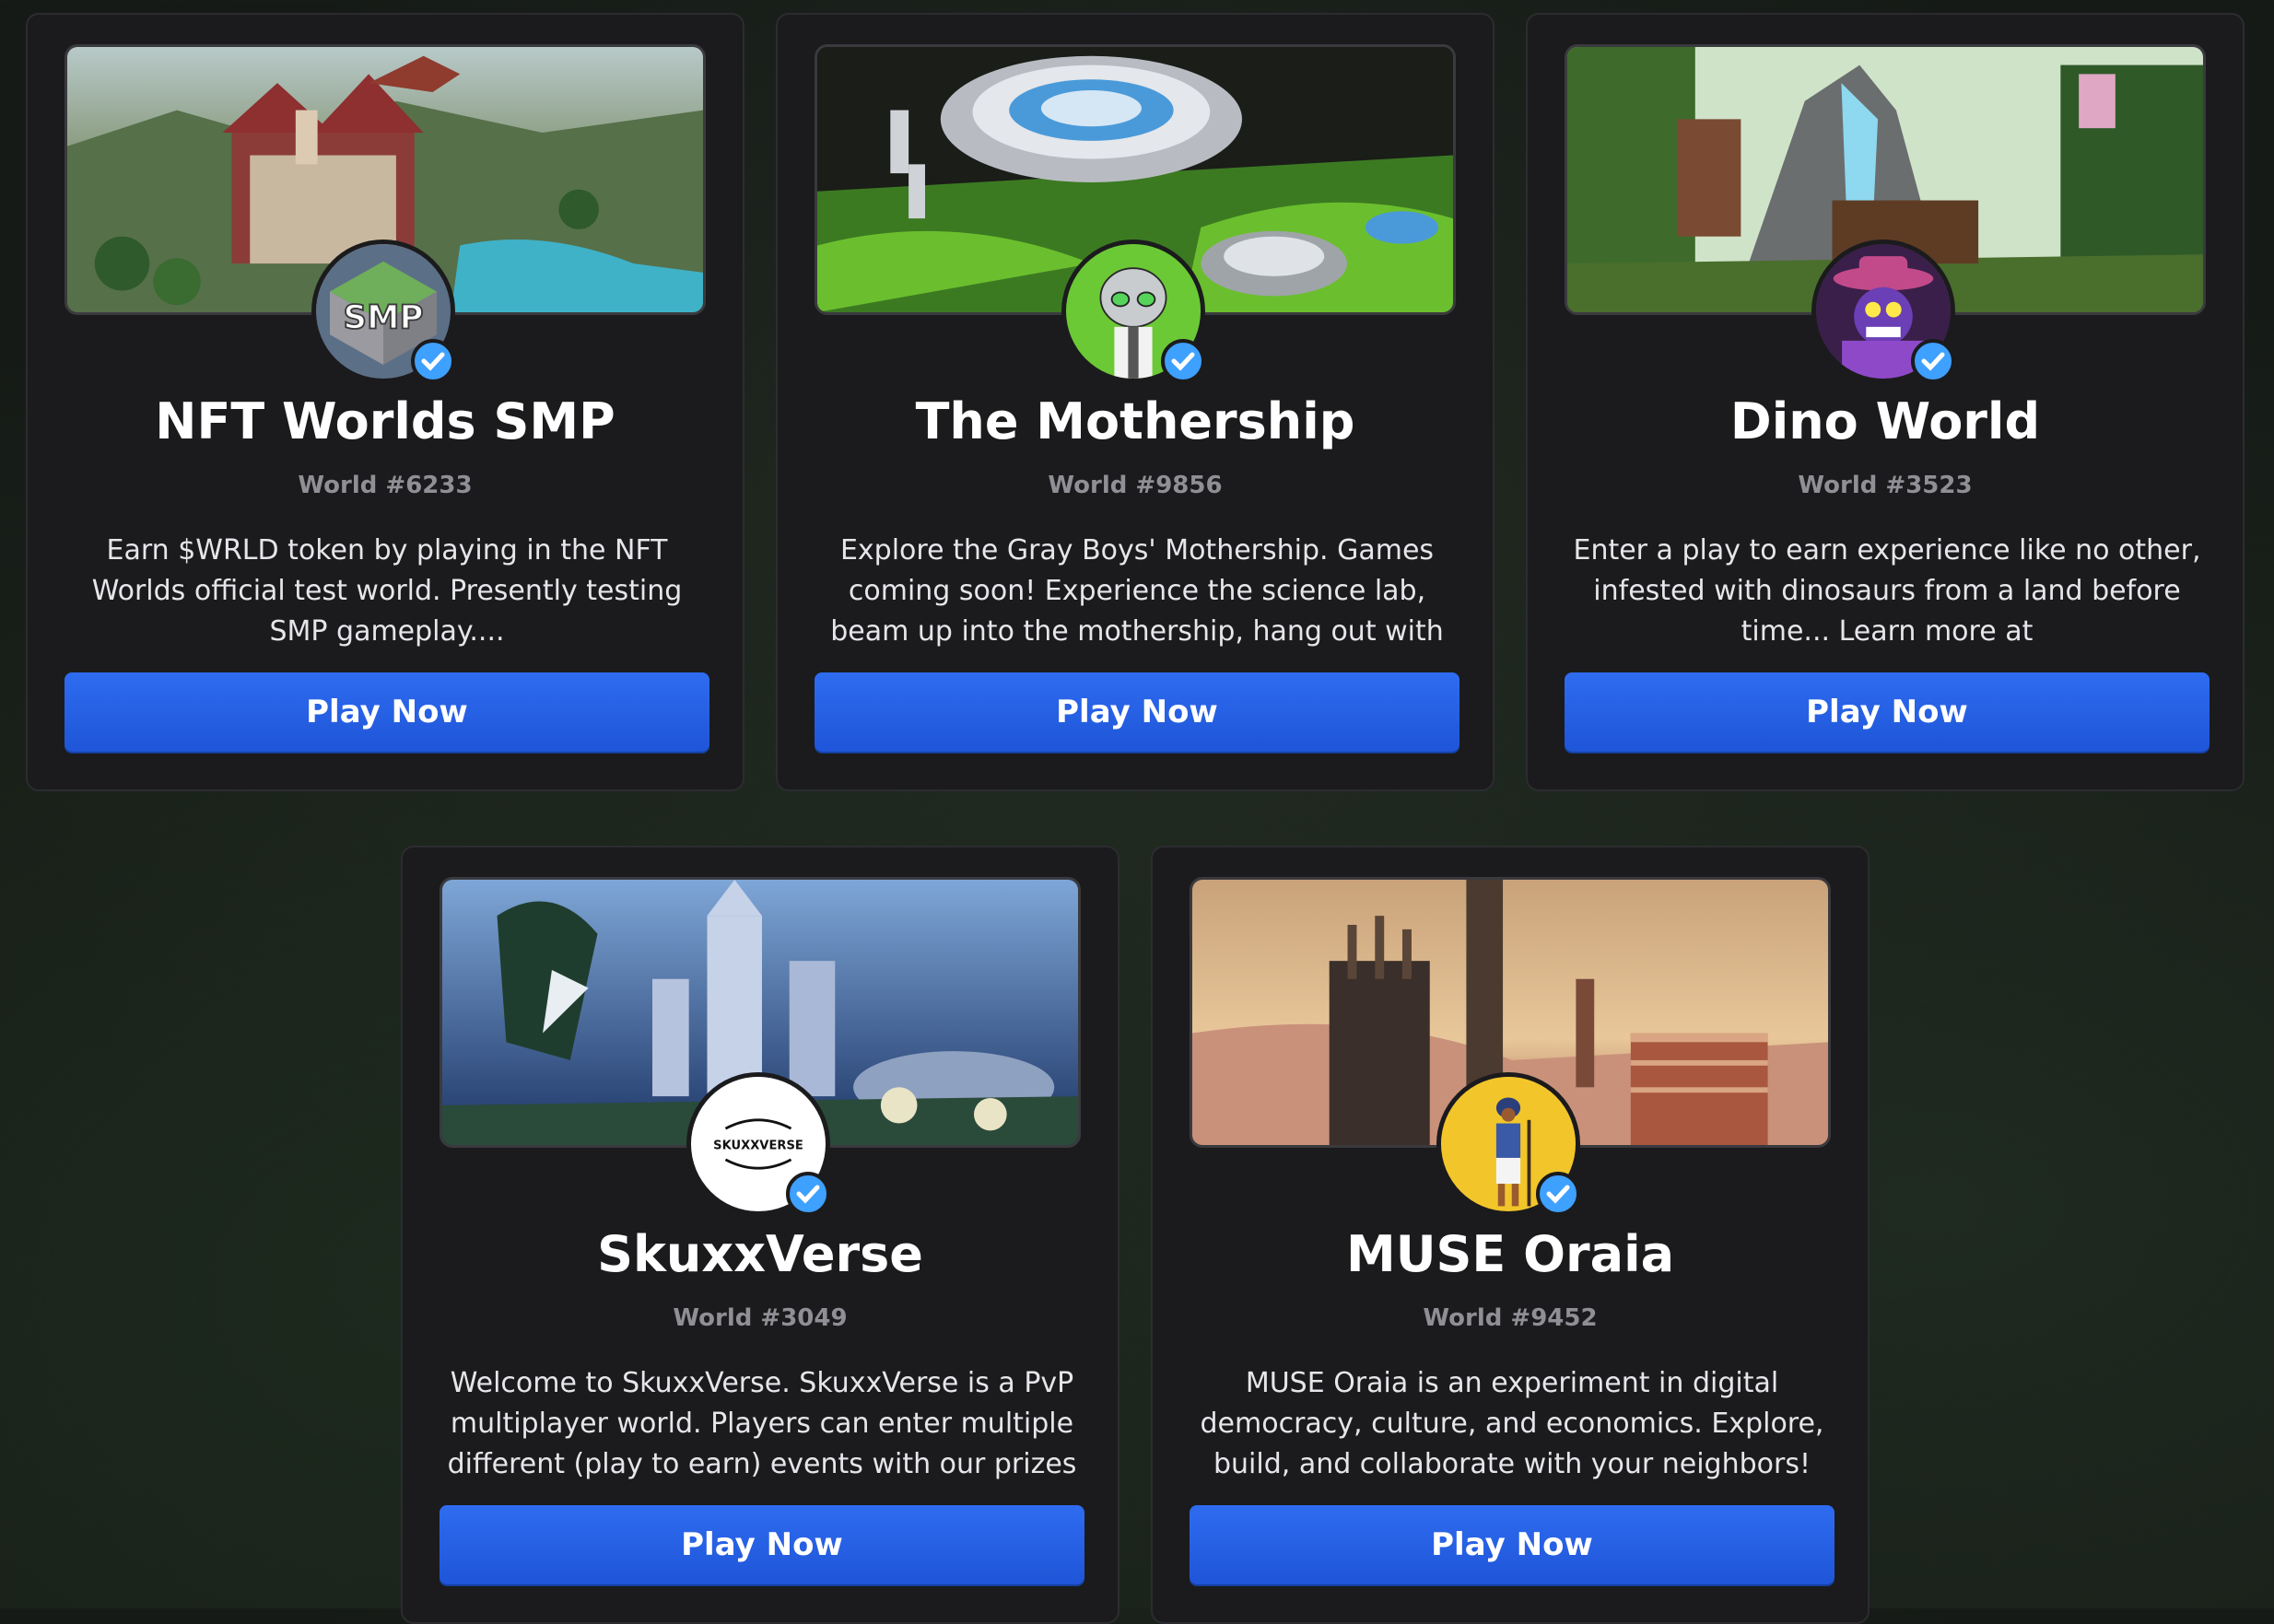  What do you see at coordinates (383, 318) in the screenshot?
I see `avatar-text: SMP` at bounding box center [383, 318].